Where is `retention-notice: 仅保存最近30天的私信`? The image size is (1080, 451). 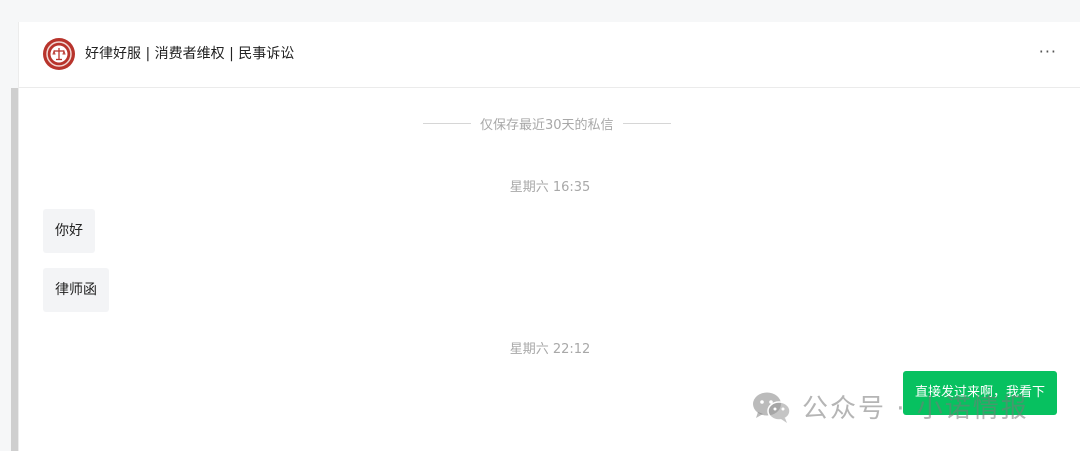 retention-notice: 仅保存最近30天的私信 is located at coordinates (547, 123).